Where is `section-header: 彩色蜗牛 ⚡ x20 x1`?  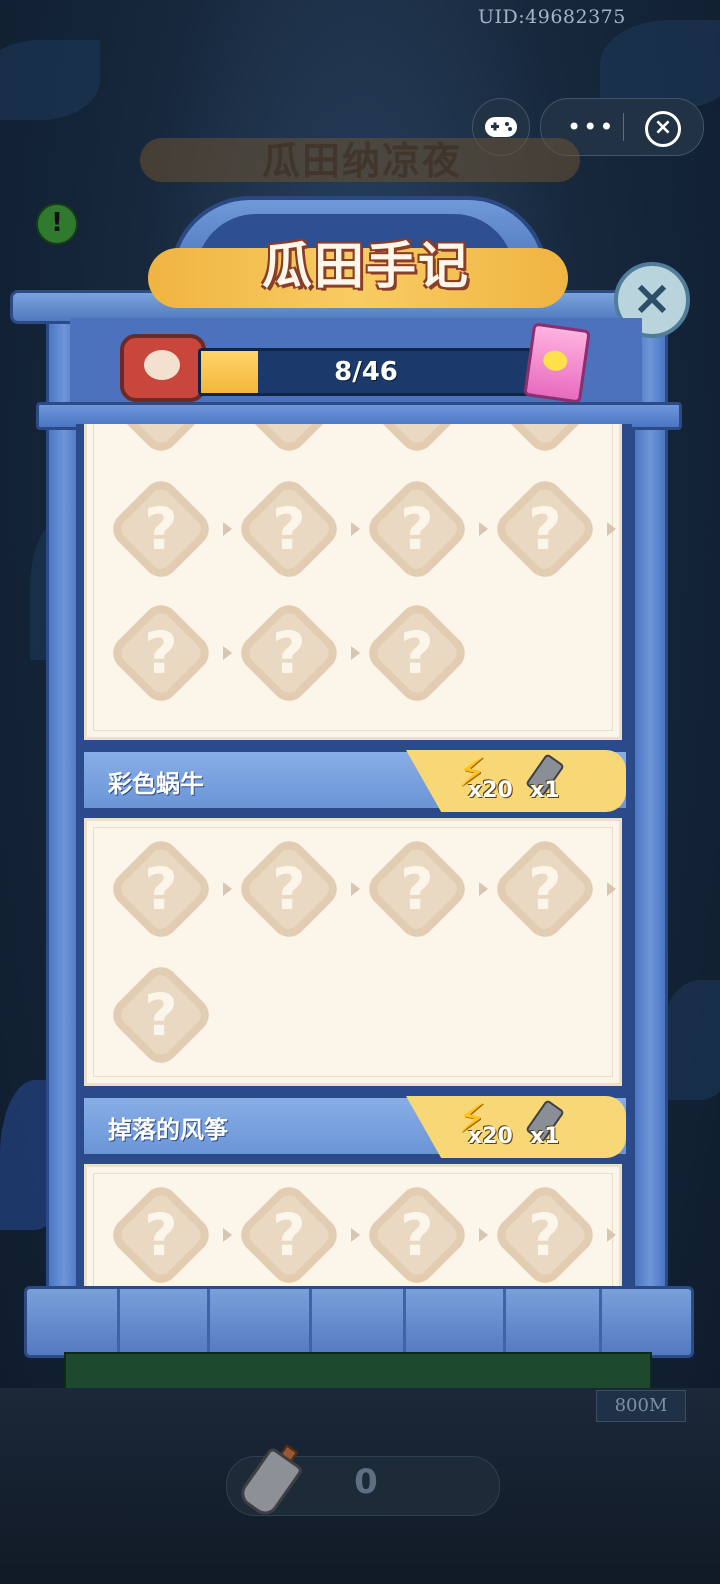 section-header: 彩色蜗牛 ⚡ x20 x1 is located at coordinates (355, 781).